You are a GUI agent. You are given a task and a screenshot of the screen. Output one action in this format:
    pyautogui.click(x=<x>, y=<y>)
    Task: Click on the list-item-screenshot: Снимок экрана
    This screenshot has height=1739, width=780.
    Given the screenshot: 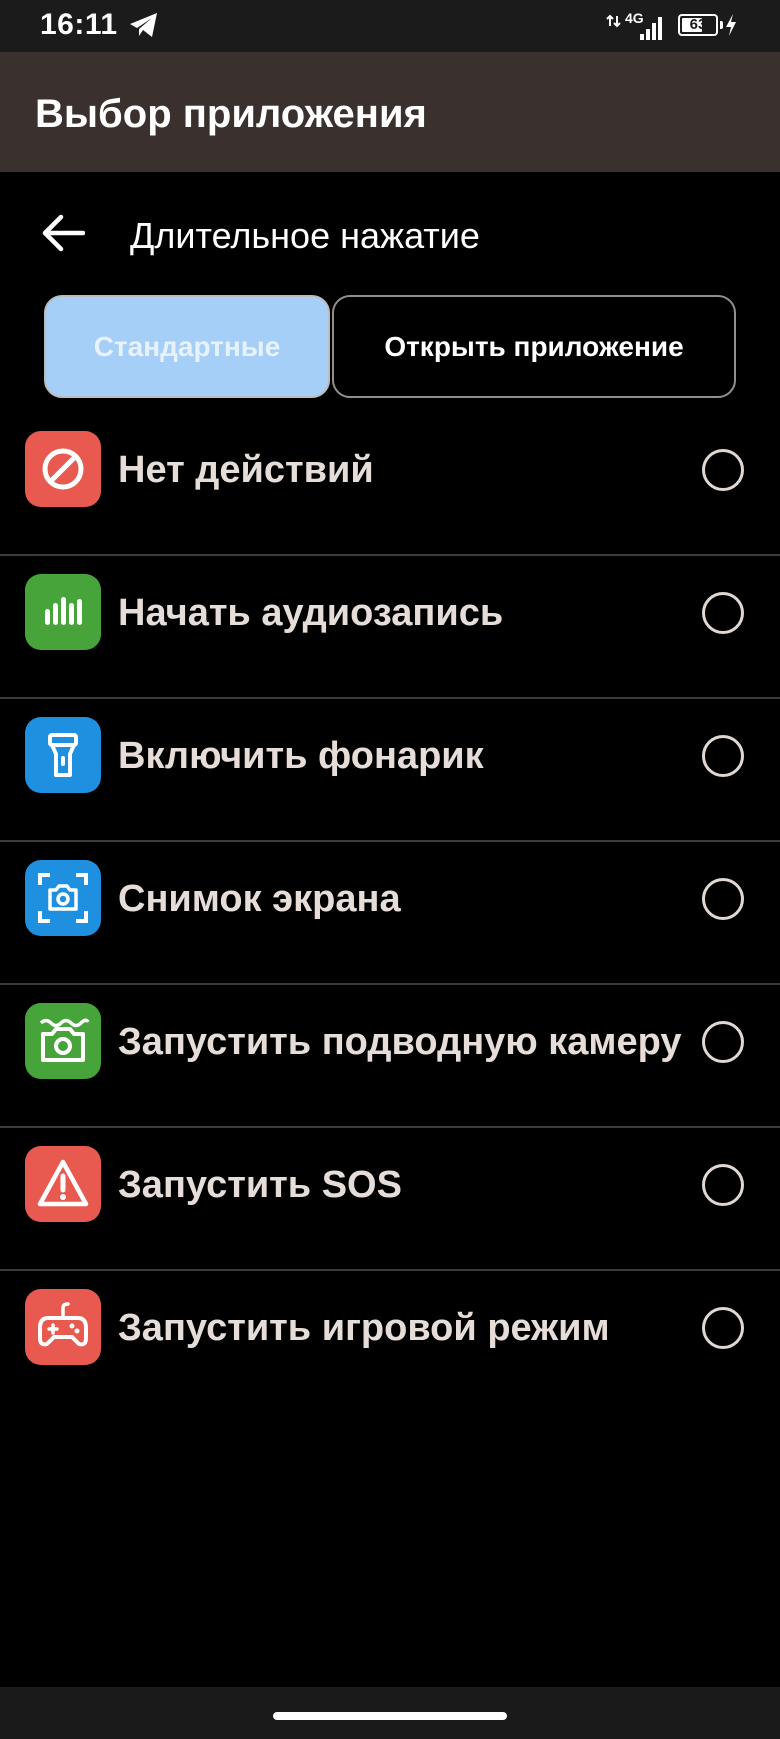 What is the action you would take?
    pyautogui.click(x=390, y=913)
    